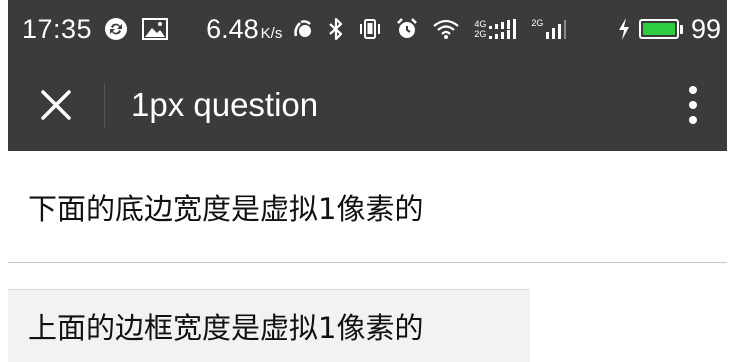 The height and width of the screenshot is (362, 756). What do you see at coordinates (446, 29) in the screenshot?
I see `wifi-icon` at bounding box center [446, 29].